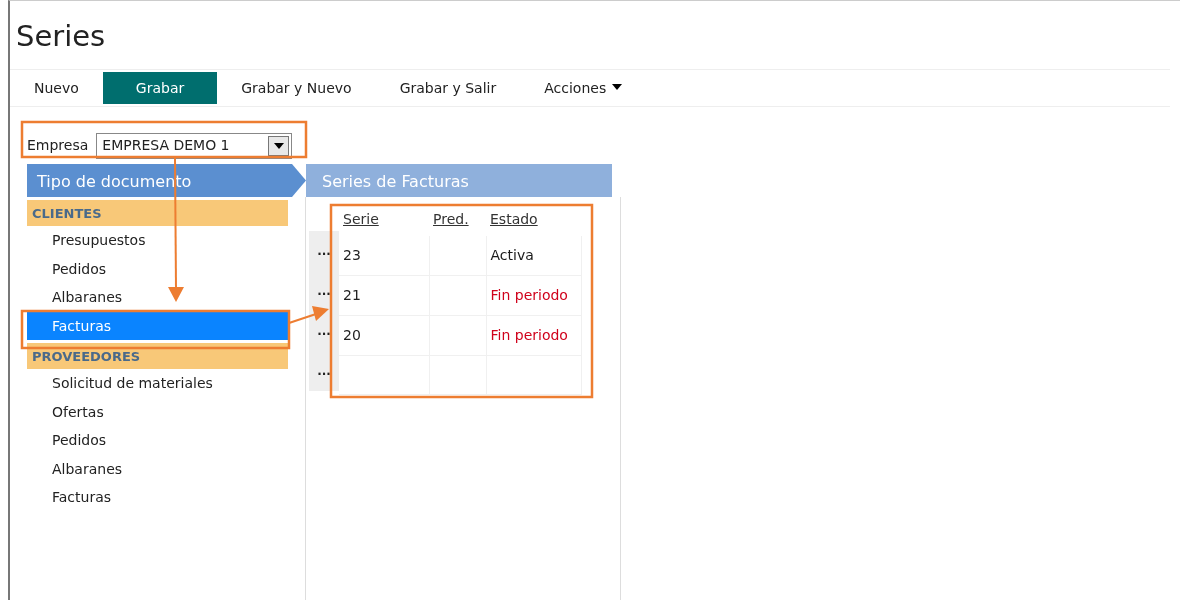 The width and height of the screenshot is (1180, 600). What do you see at coordinates (384, 216) in the screenshot?
I see `column-header: Serie` at bounding box center [384, 216].